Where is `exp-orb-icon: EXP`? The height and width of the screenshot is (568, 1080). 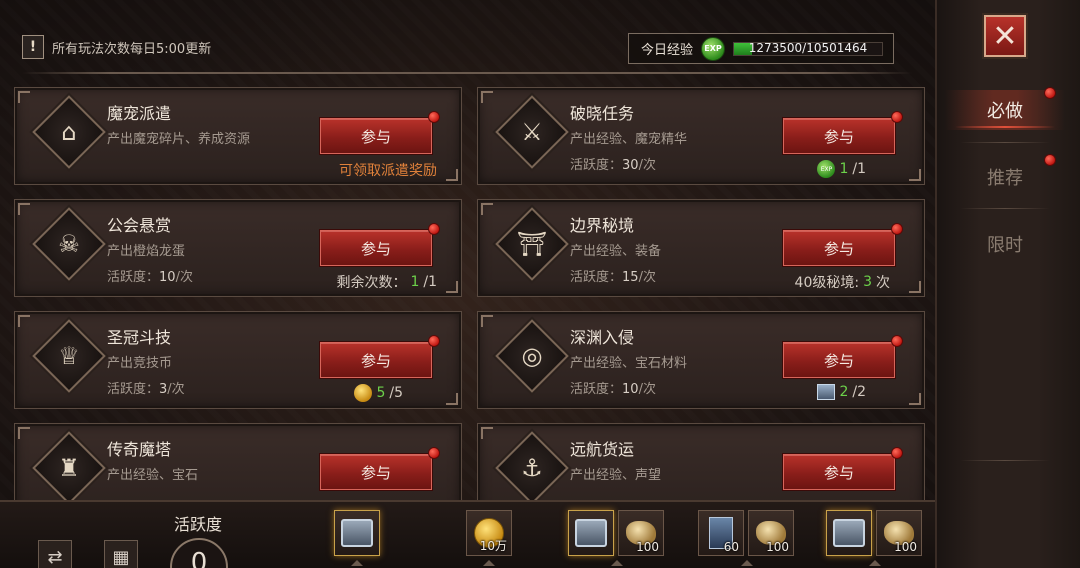
exp-orb-icon: EXP is located at coordinates (826, 169).